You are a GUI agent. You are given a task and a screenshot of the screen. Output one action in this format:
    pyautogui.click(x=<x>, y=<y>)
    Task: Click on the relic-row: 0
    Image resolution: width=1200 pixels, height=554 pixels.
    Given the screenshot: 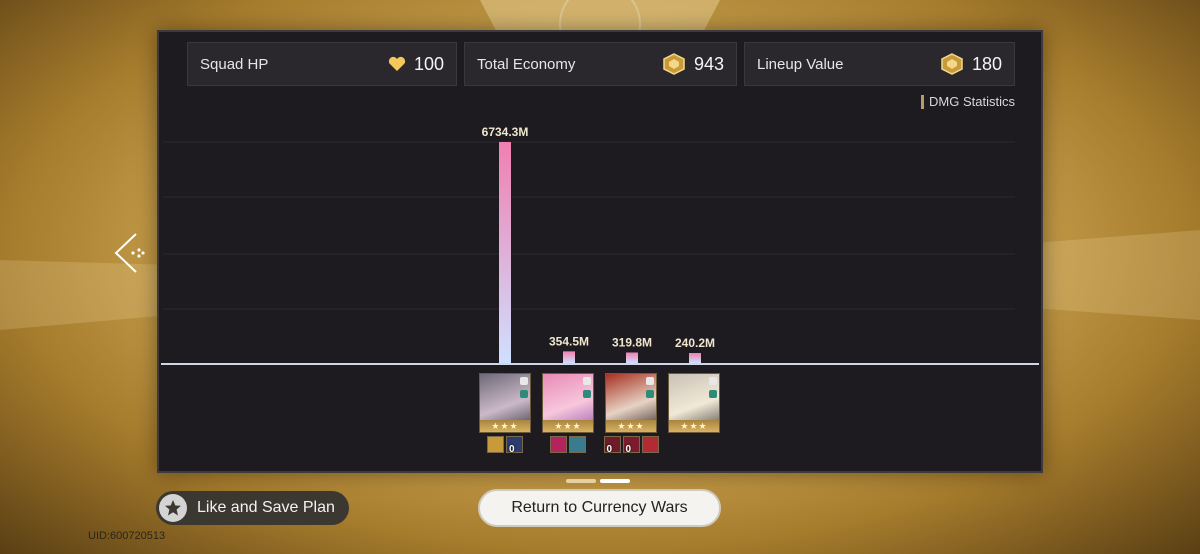 What is the action you would take?
    pyautogui.click(x=505, y=445)
    